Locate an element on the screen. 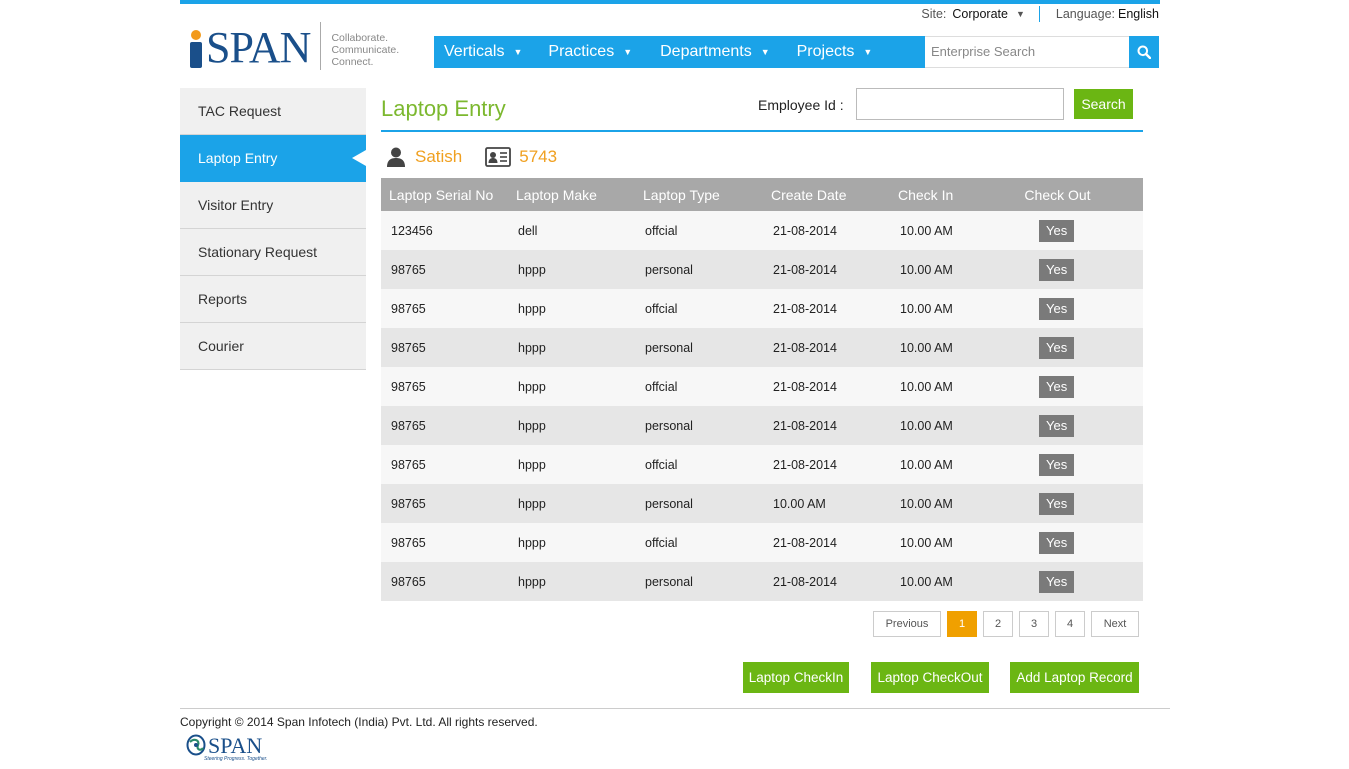  sidebar-item-visitor-entry: Visitor Entry is located at coordinates (273, 205).